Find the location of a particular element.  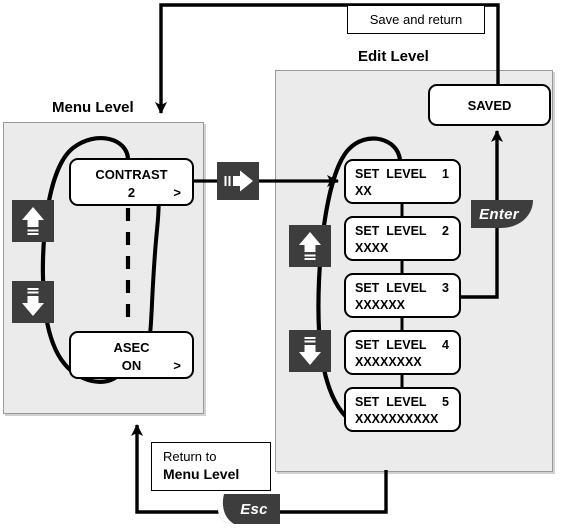

menu-screen-contrast-caret-icon: > is located at coordinates (177, 192).